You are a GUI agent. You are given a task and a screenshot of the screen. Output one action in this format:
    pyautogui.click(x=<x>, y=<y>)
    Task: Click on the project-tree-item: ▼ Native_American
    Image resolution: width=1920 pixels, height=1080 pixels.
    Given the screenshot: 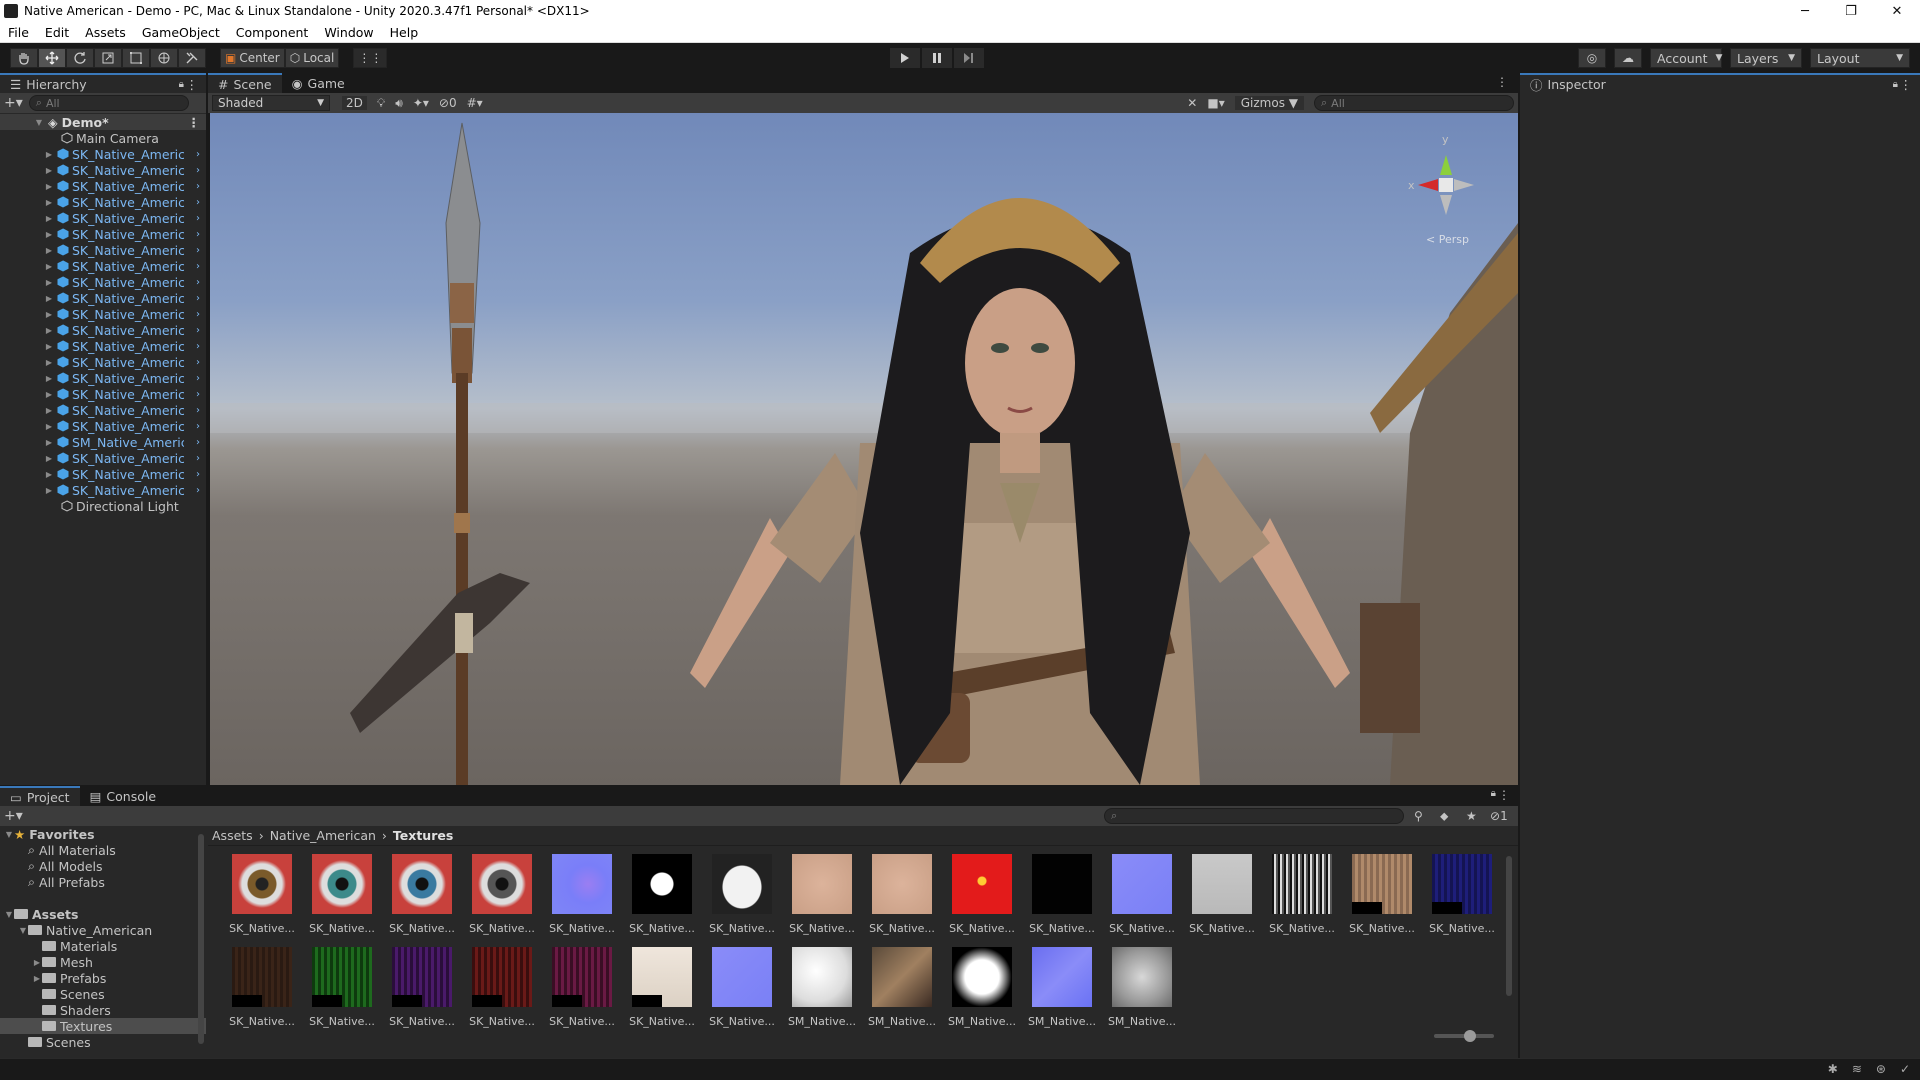 What is the action you would take?
    pyautogui.click(x=103, y=930)
    